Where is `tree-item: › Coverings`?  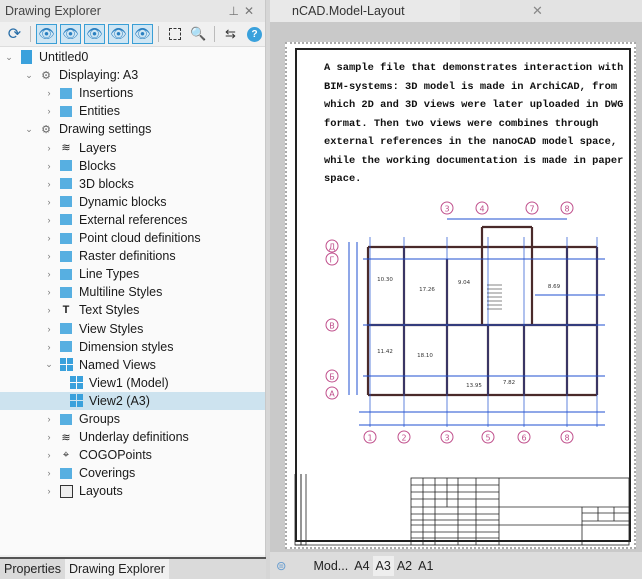
tree-item: › Coverings is located at coordinates (132, 473).